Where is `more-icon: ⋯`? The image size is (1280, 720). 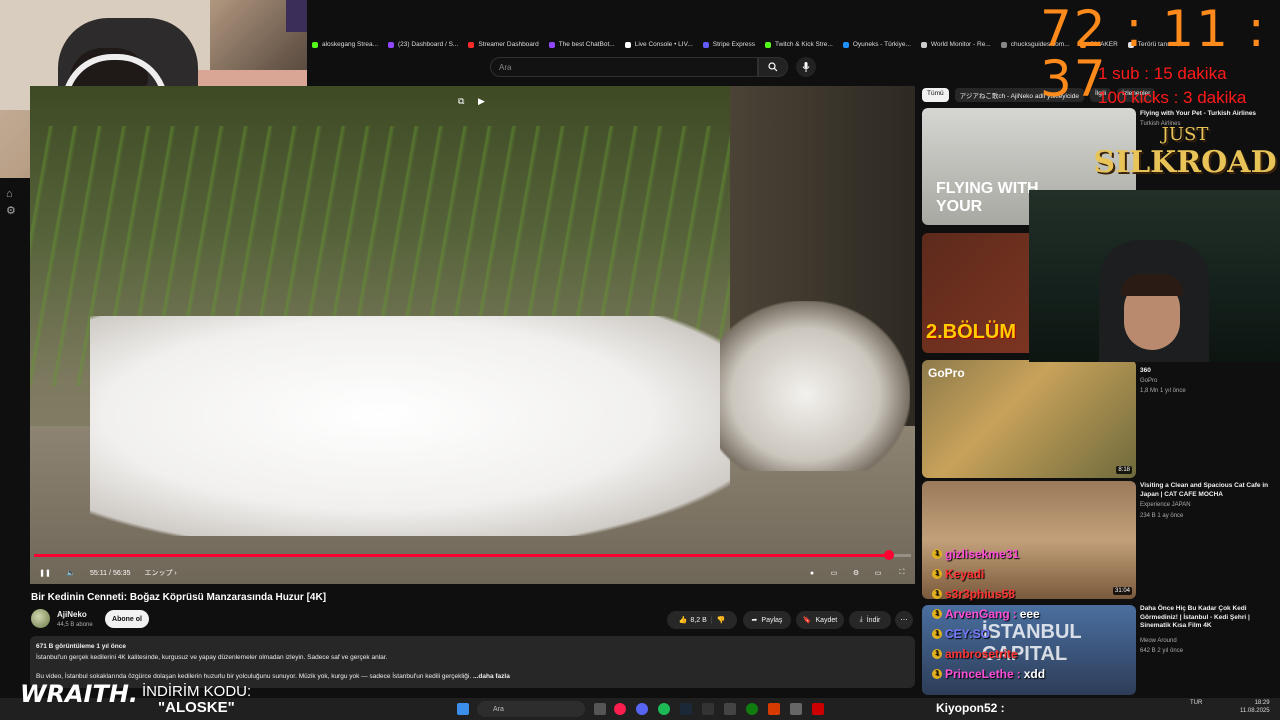 more-icon: ⋯ is located at coordinates (904, 620).